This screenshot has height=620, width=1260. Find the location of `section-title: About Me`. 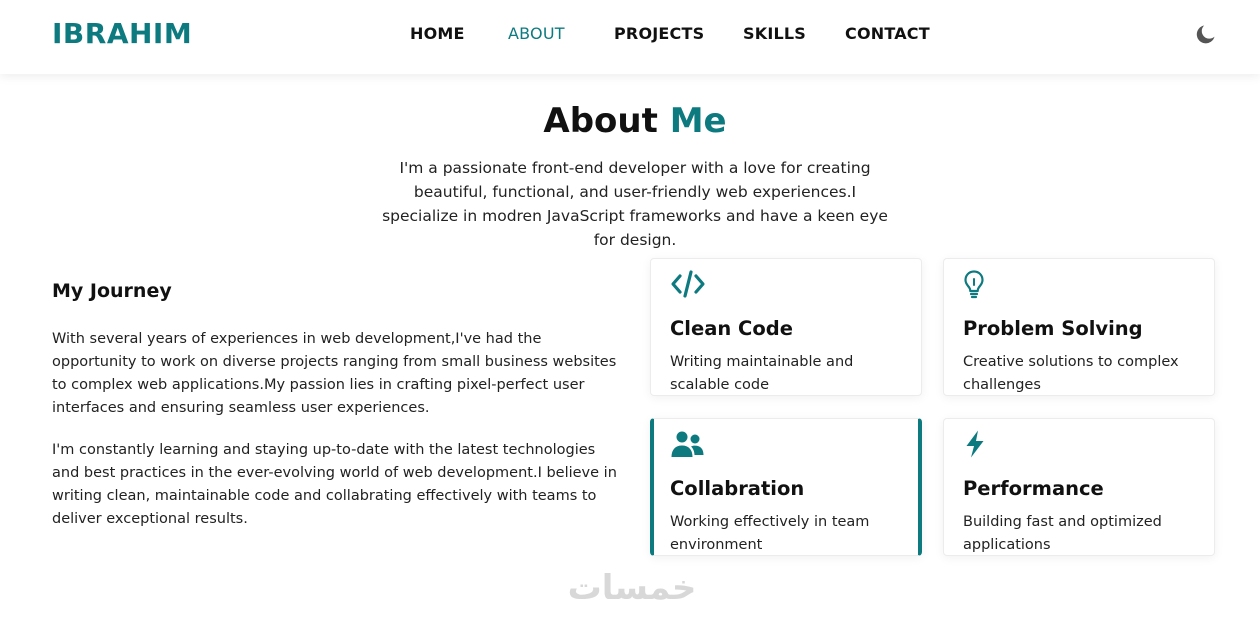

section-title: About Me is located at coordinates (630, 121).